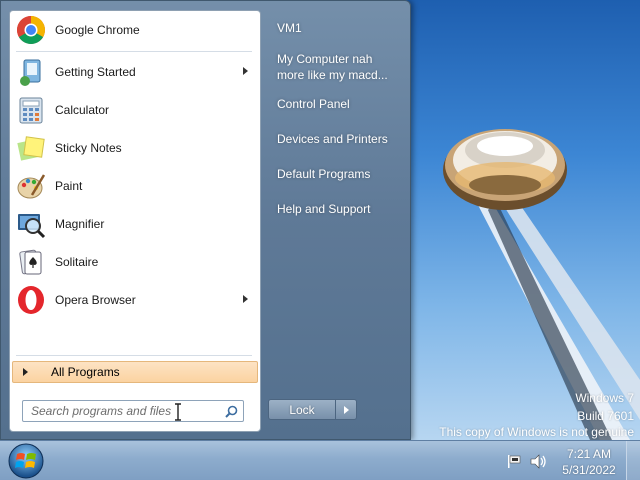 The image size is (640, 480). I want to click on all-programs-button: All Programs, so click(135, 372).